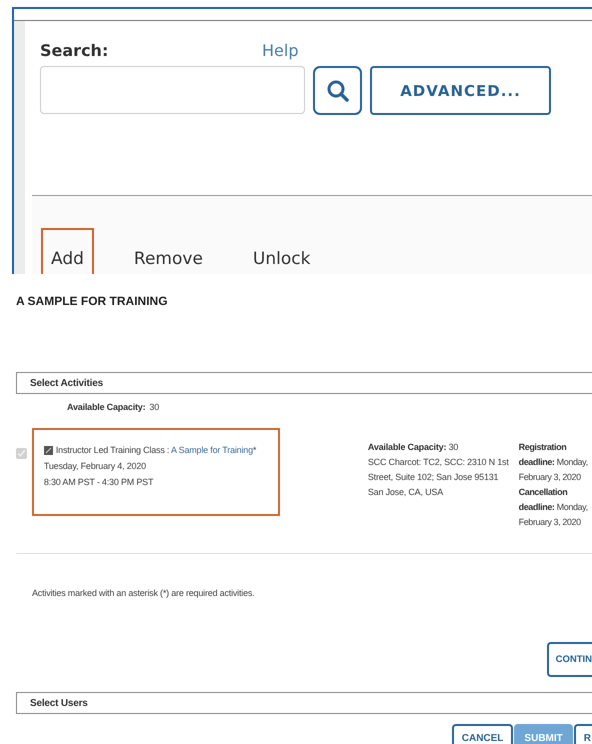 The height and width of the screenshot is (744, 592). I want to click on activity-title: Instructor Led Training Class : A Sample for Training*, so click(156, 450).